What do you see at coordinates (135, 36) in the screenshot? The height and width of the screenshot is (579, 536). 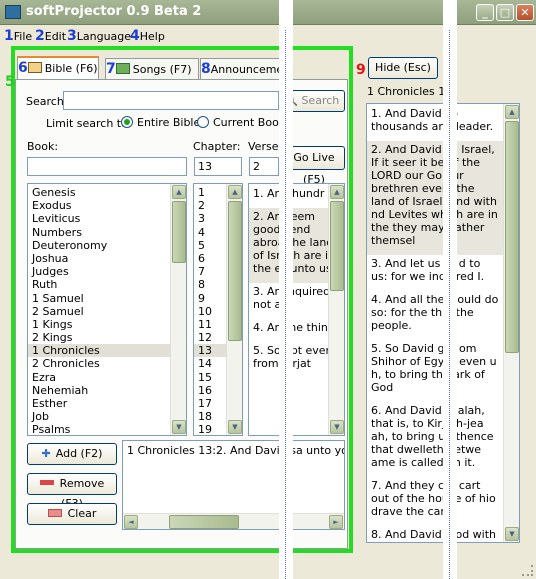 I see `annotation-number: 4` at bounding box center [135, 36].